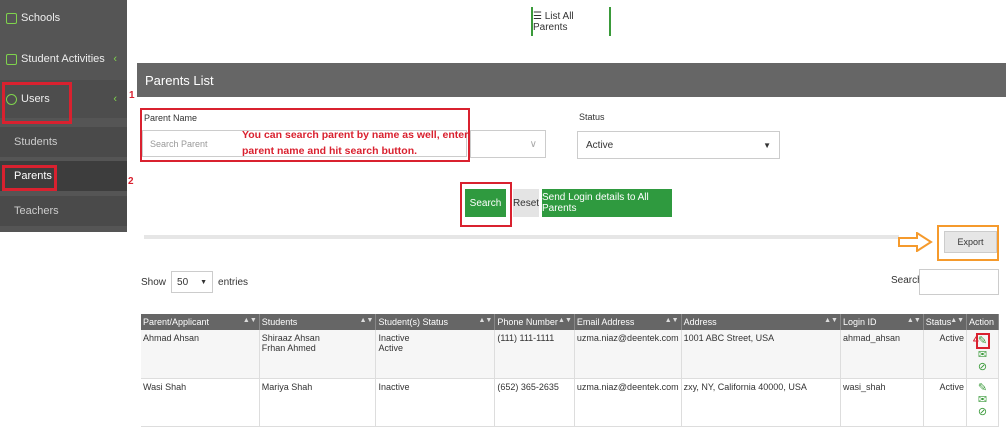 The width and height of the screenshot is (1006, 442). What do you see at coordinates (678, 145) in the screenshot?
I see `status-select: Active ▼` at bounding box center [678, 145].